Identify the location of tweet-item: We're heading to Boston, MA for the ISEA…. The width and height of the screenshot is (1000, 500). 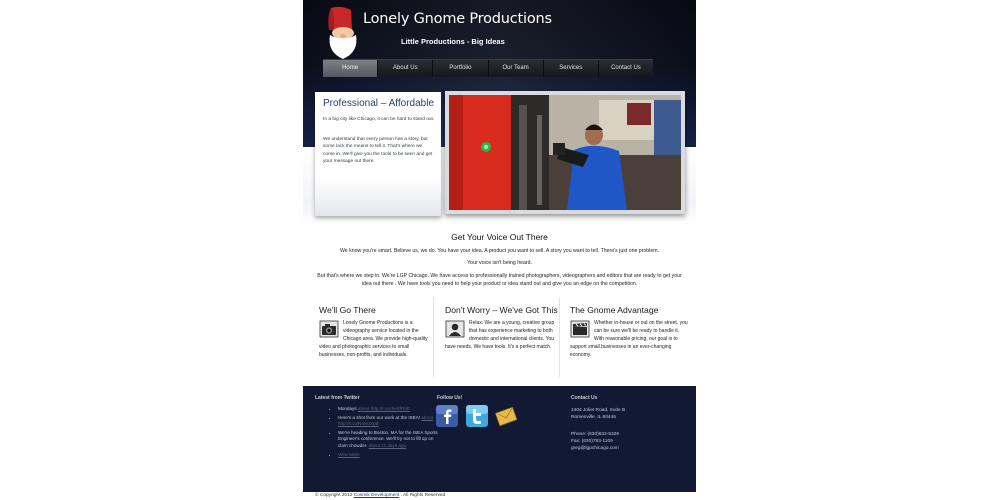
(388, 440).